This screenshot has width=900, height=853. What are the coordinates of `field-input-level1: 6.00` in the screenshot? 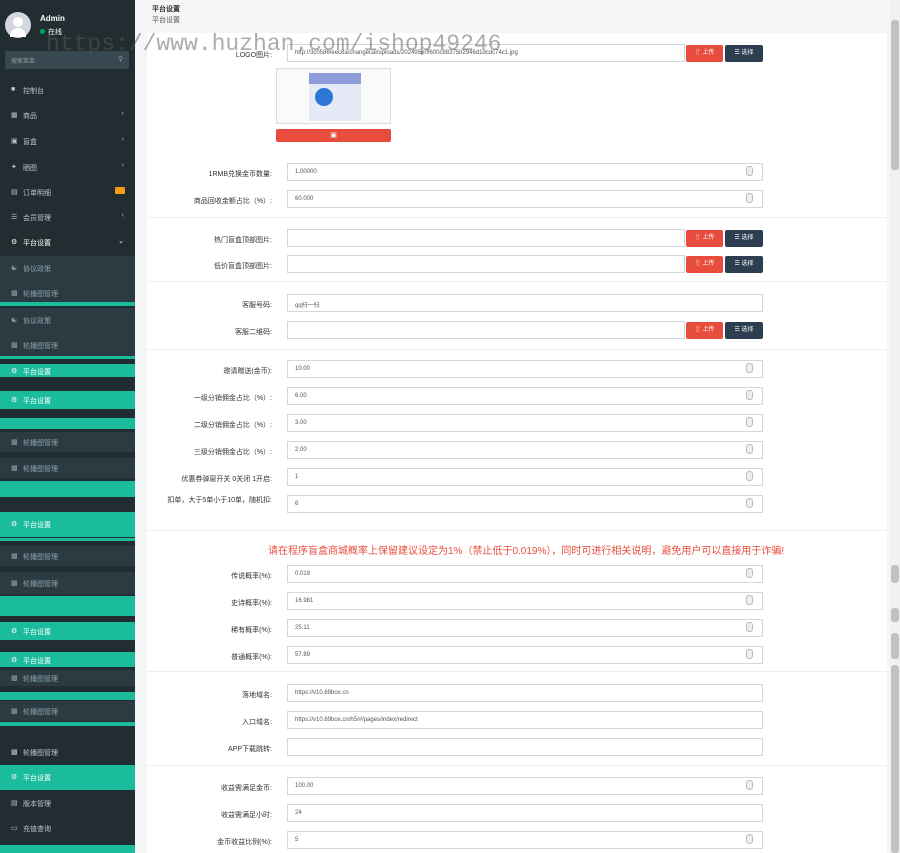 It's located at (525, 396).